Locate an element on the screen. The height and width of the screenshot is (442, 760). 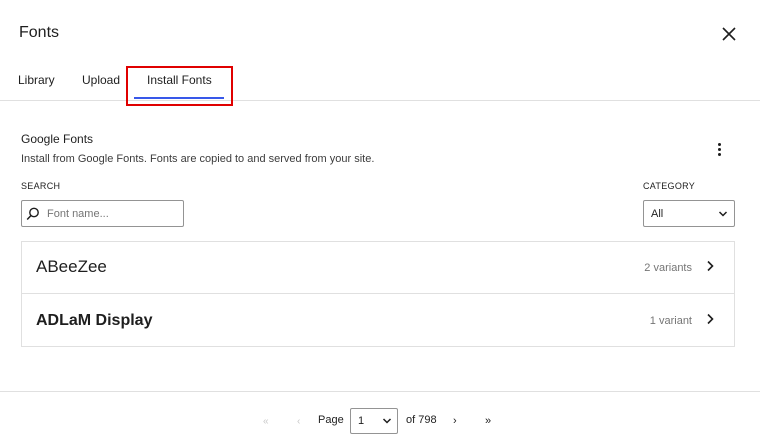
font-name: ADLaM Display is located at coordinates (94, 320).